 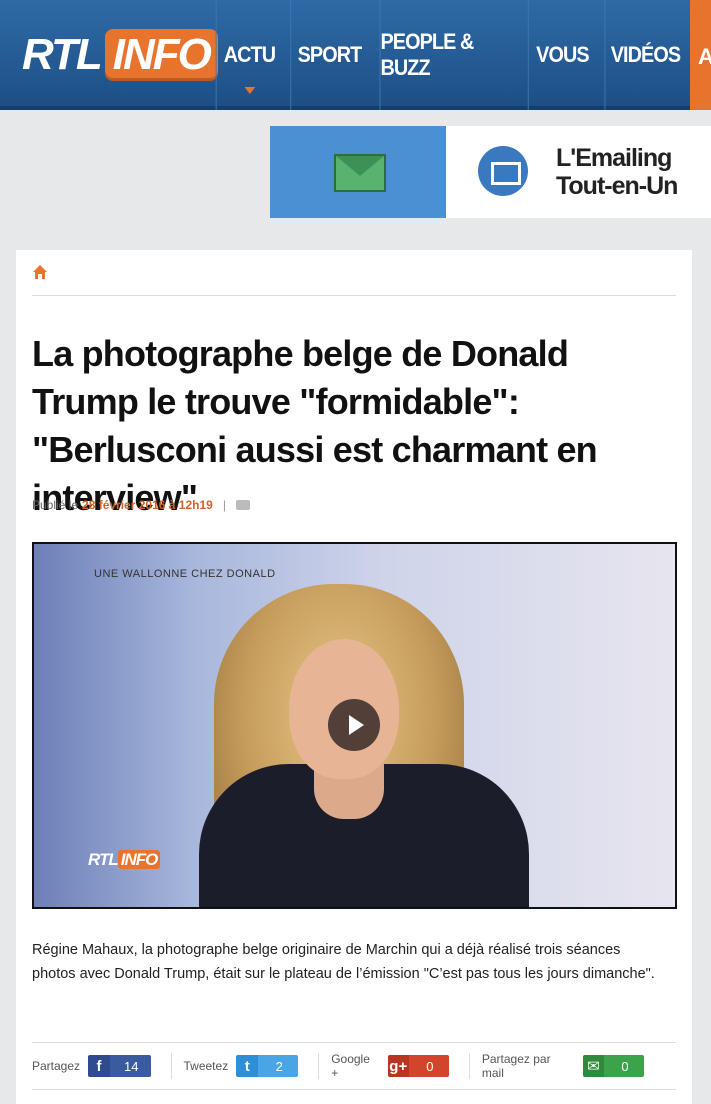 I want to click on video-caption: UNE WALLONNE CHEZ DONALD, so click(x=185, y=574).